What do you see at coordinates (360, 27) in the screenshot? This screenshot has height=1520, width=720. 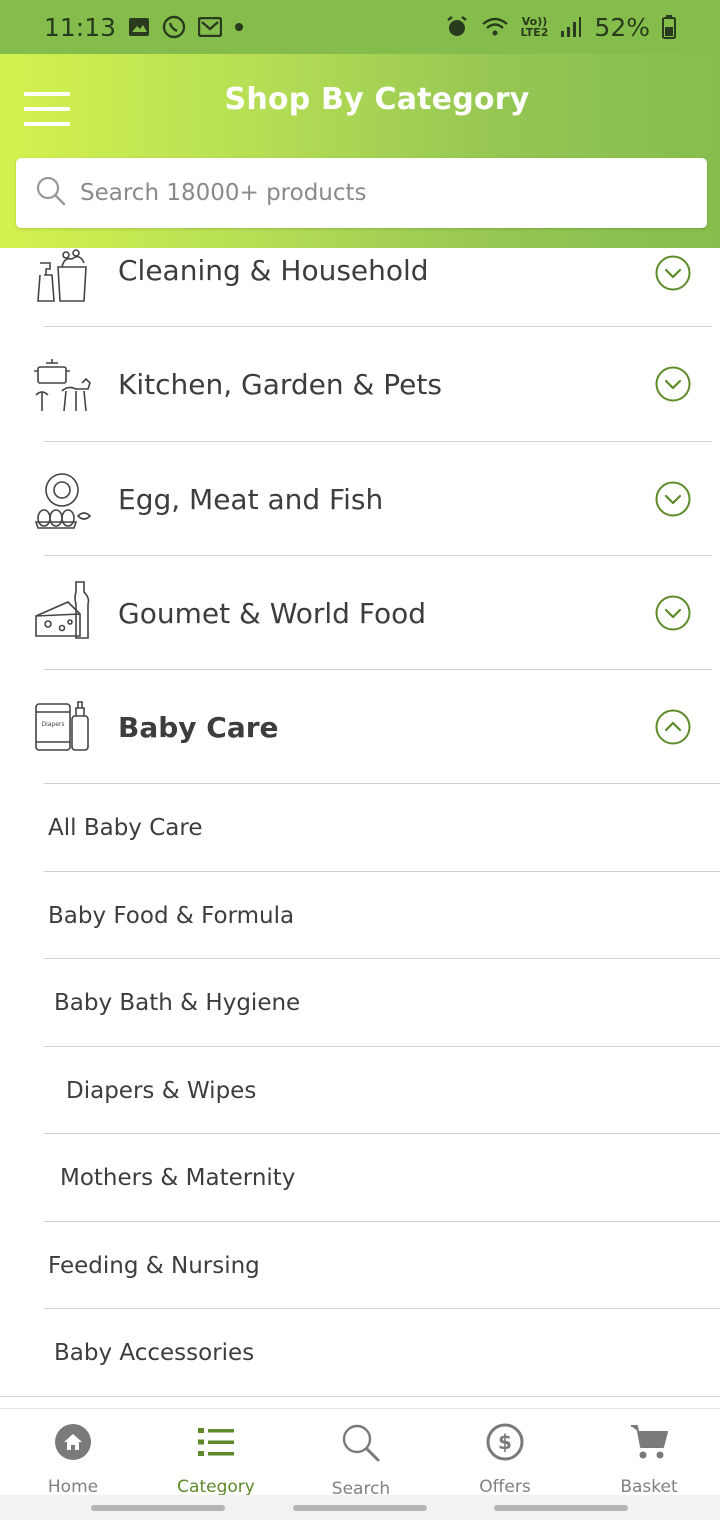 I see `status-bar: 11:13 Vo)) LTE2 52%` at bounding box center [360, 27].